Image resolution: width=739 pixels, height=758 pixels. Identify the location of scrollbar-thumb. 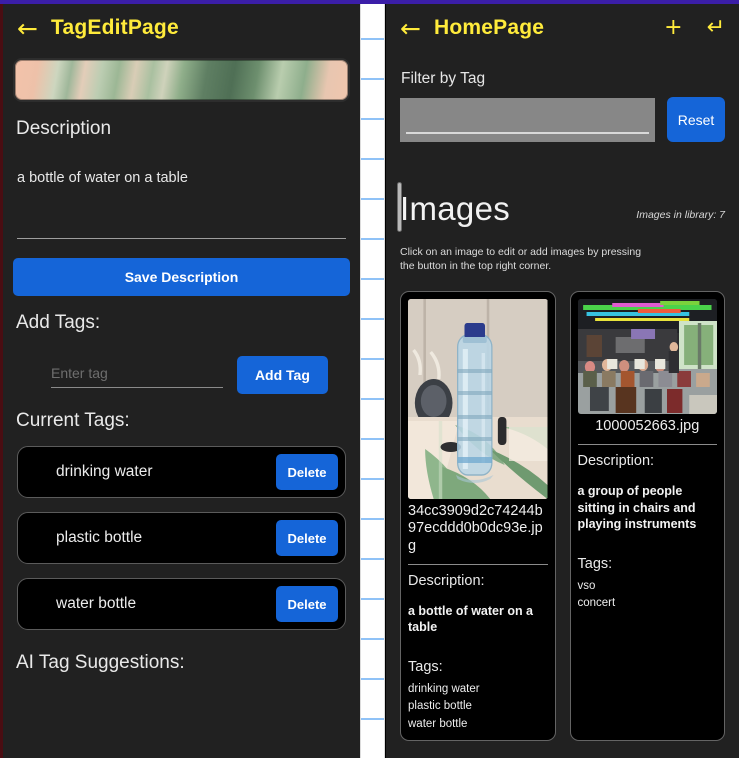
(399, 207).